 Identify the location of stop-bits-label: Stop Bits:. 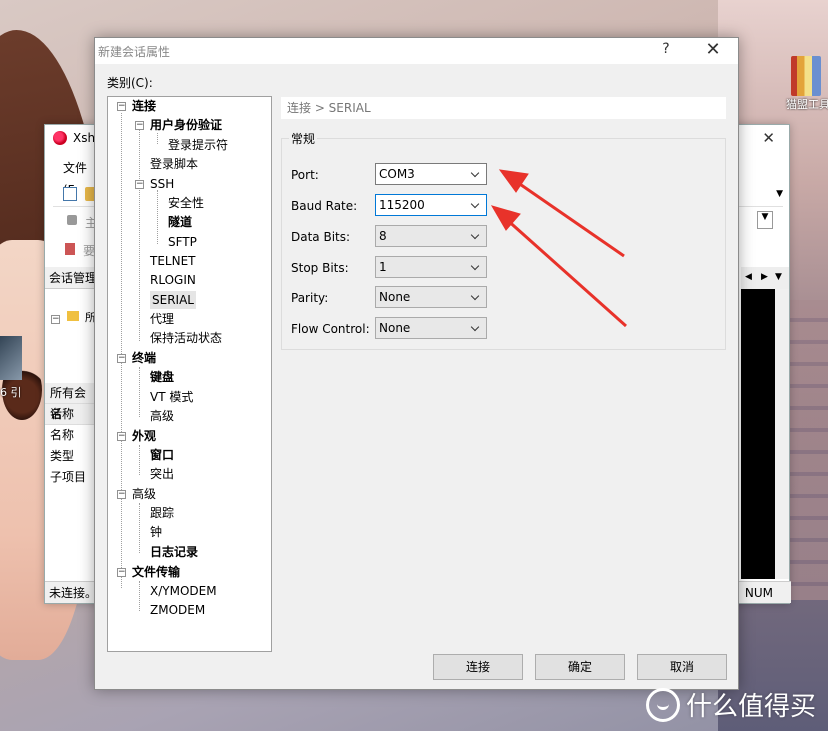
(320, 268).